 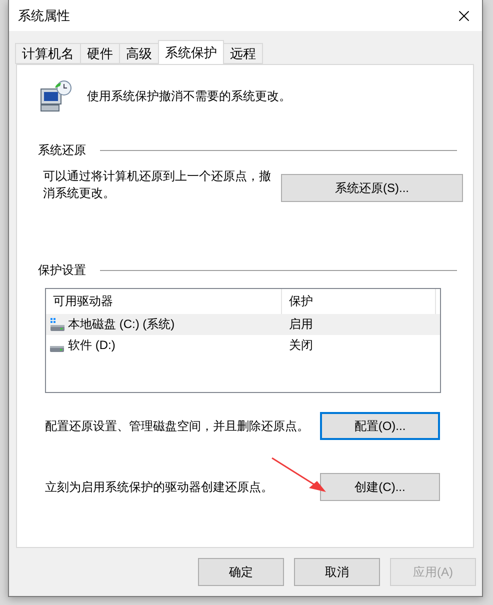 I want to click on computer-restore-icon, so click(x=56, y=96).